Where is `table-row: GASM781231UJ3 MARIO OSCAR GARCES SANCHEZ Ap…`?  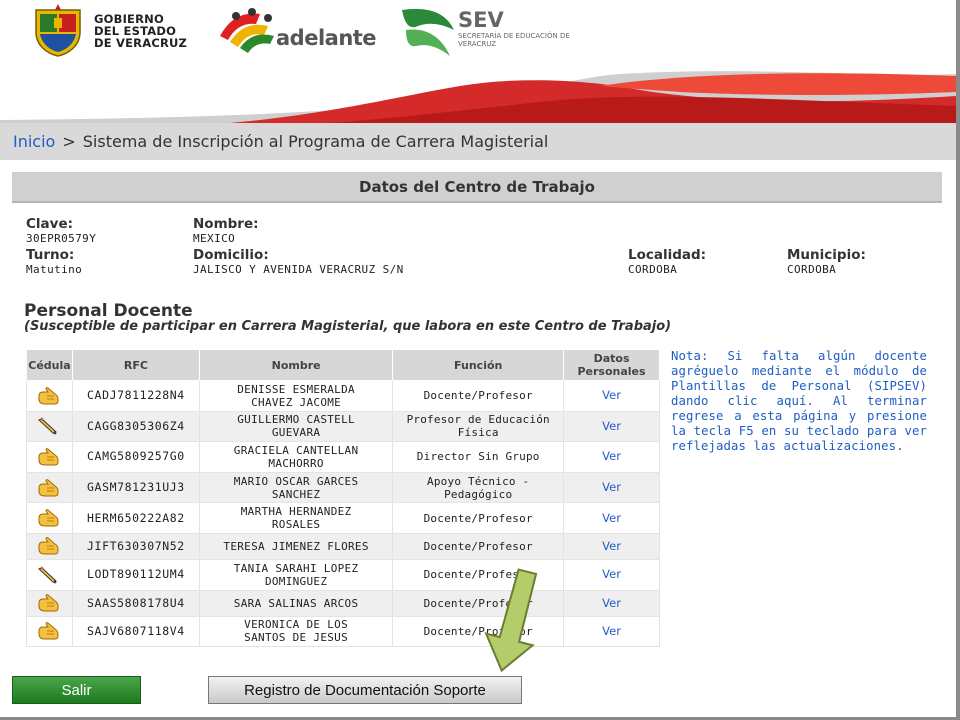 table-row: GASM781231UJ3 MARIO OSCAR GARCES SANCHEZ Ap… is located at coordinates (343, 487).